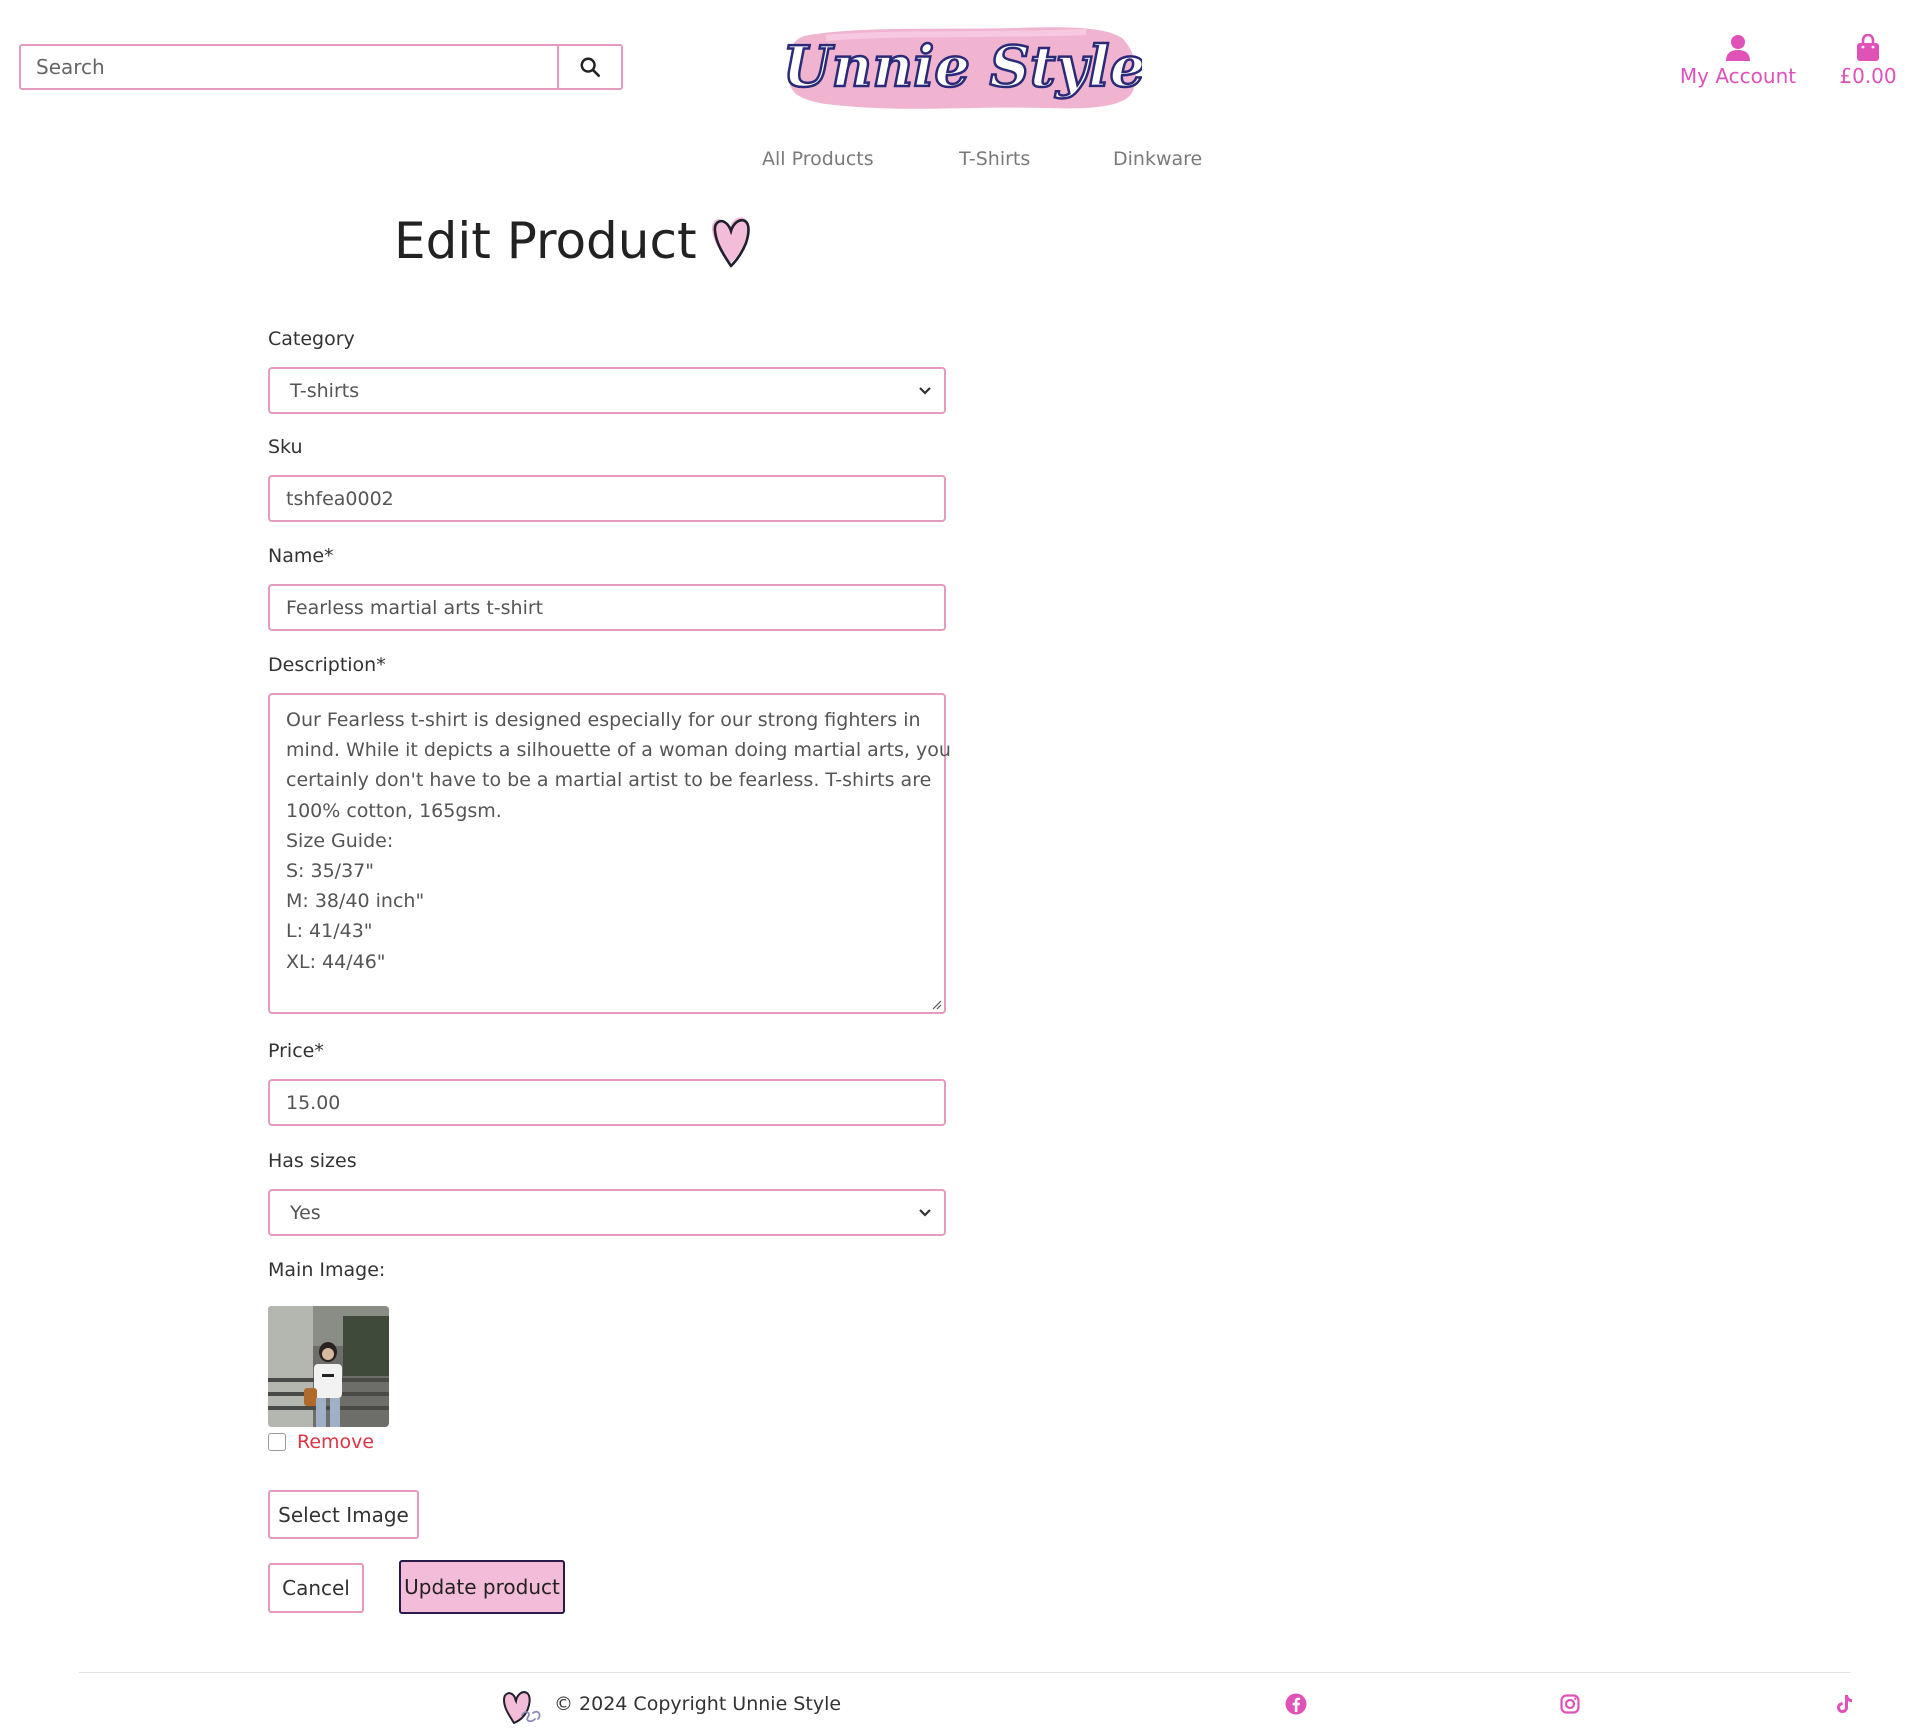 This screenshot has width=1920, height=1731. What do you see at coordinates (312, 1161) in the screenshot?
I see `has-sizes-label: Has sizes` at bounding box center [312, 1161].